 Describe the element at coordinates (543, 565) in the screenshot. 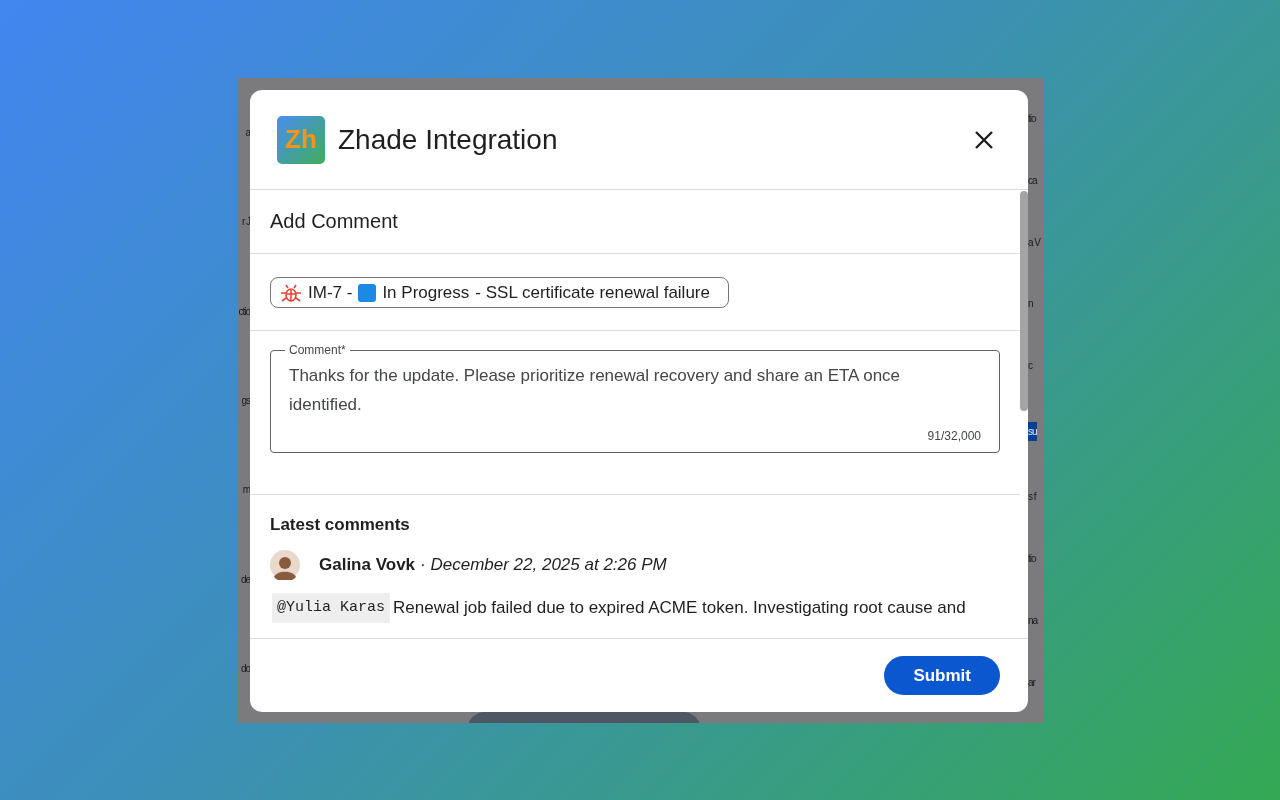

I see `comment-date: · December 22, 2025 at 2:26 PM` at that location.